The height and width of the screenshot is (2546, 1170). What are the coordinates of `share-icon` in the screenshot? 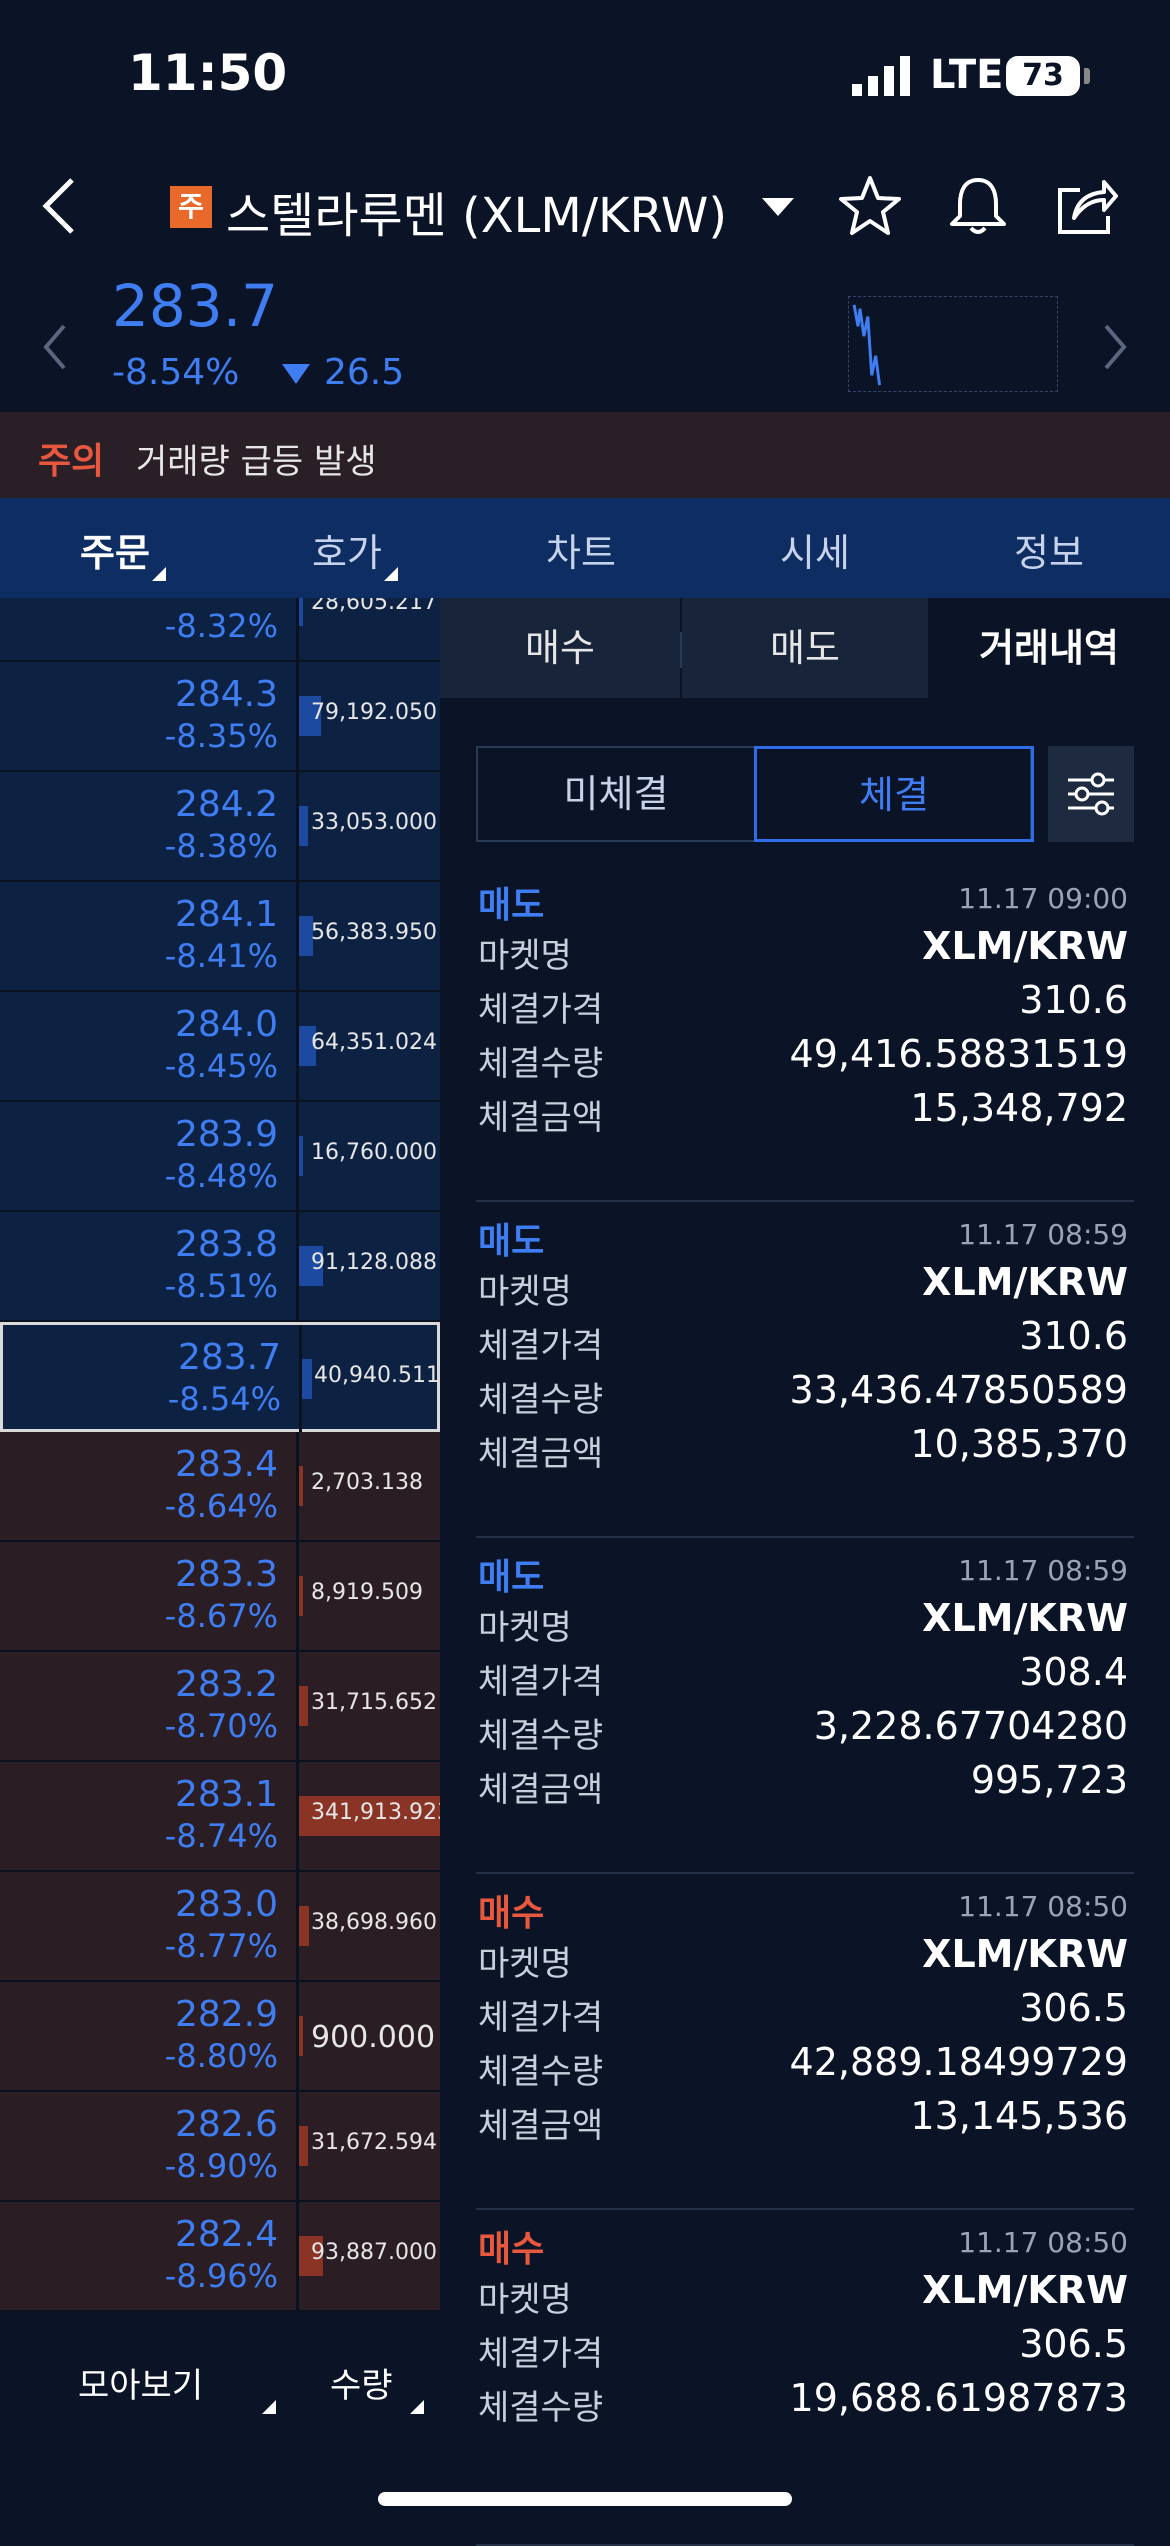 It's located at (1086, 206).